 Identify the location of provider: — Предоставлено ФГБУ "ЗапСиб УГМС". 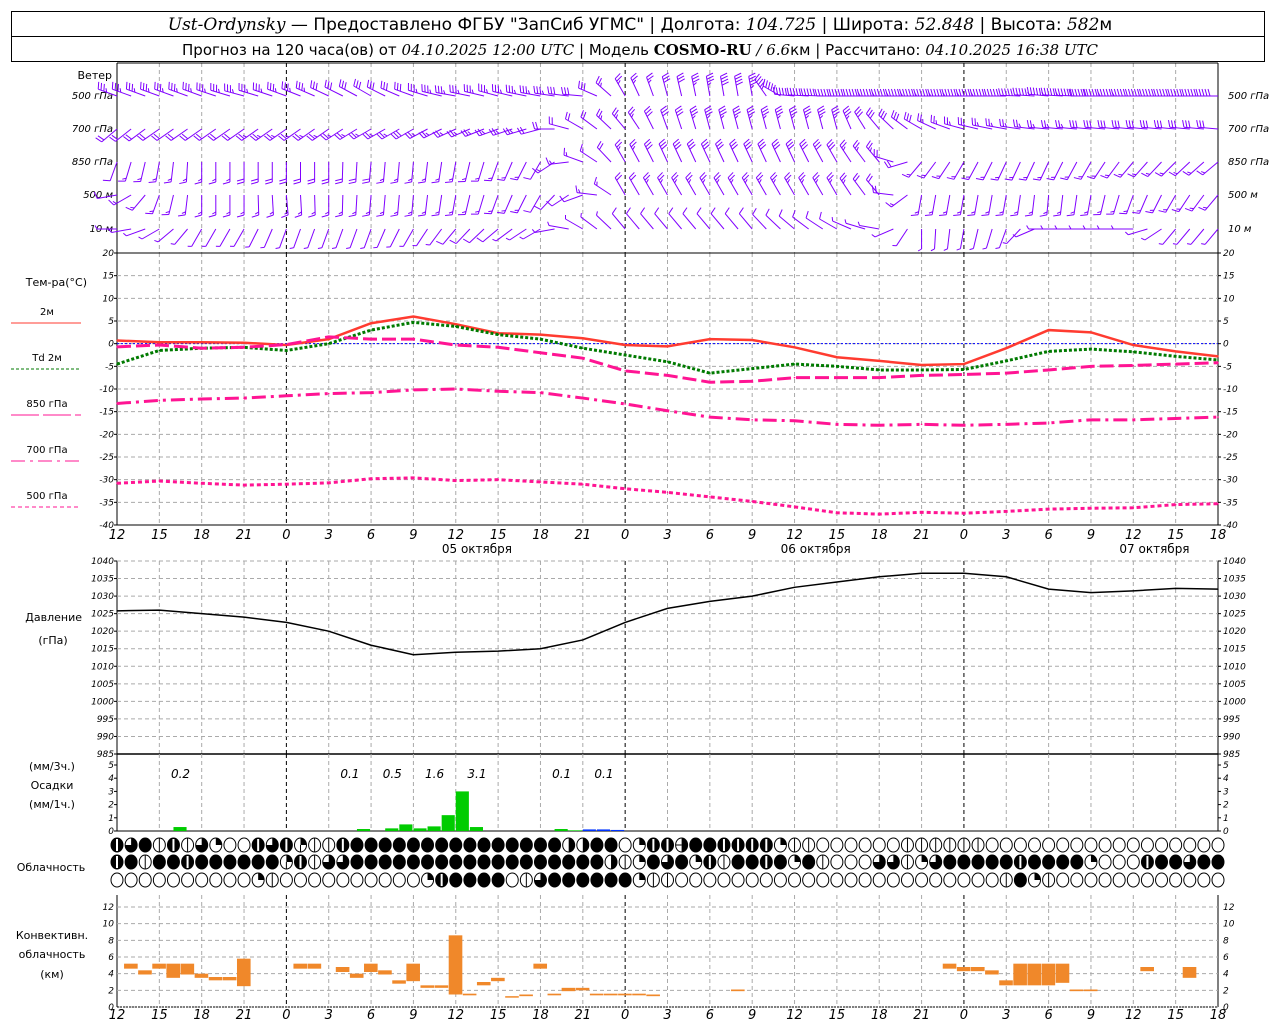
(467, 25).